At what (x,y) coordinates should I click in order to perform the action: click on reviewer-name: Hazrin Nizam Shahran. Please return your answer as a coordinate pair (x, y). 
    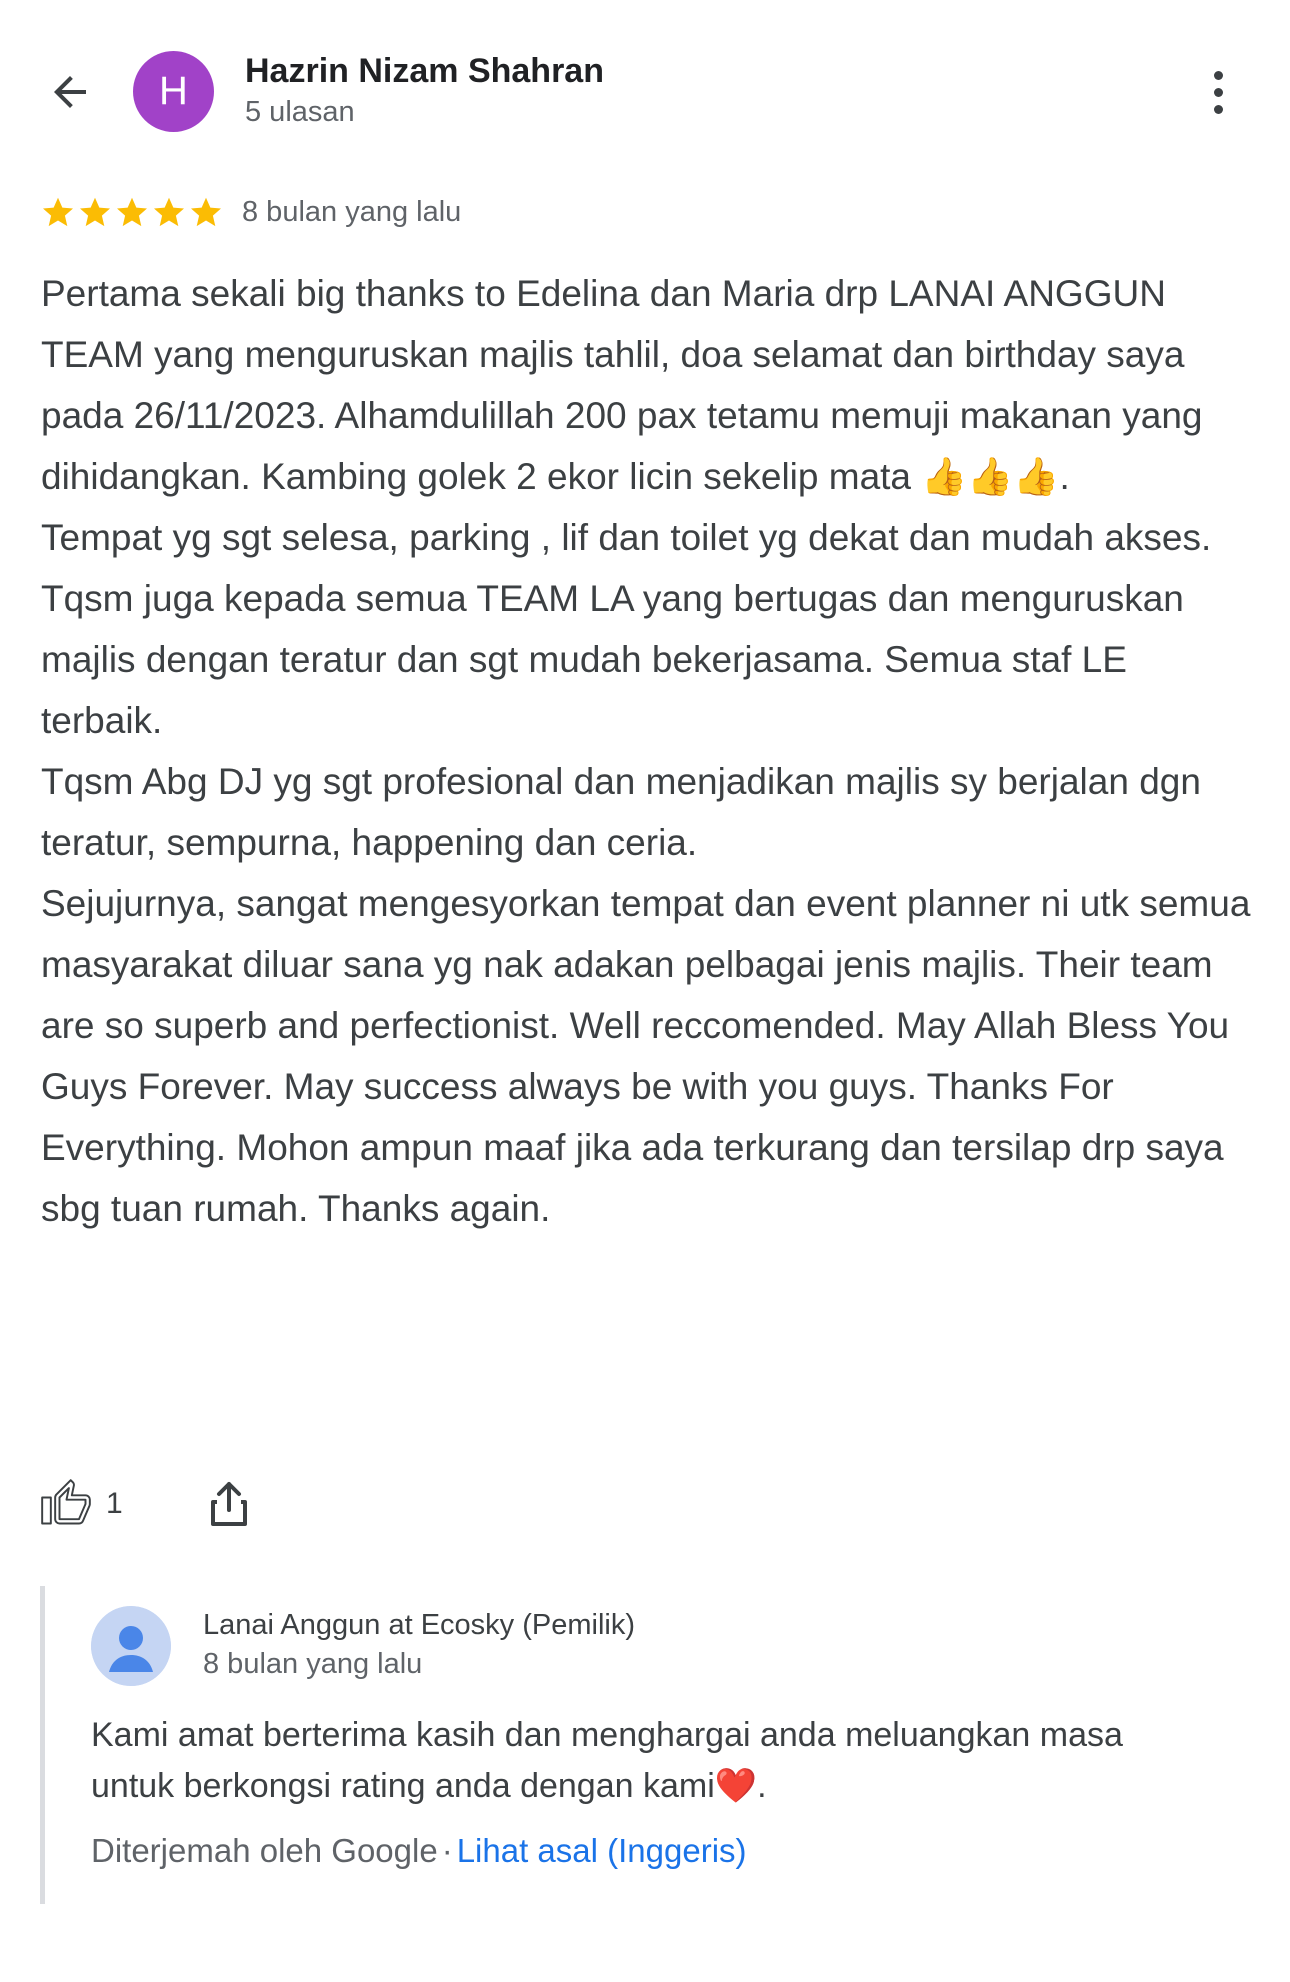
    Looking at the image, I should click on (424, 71).